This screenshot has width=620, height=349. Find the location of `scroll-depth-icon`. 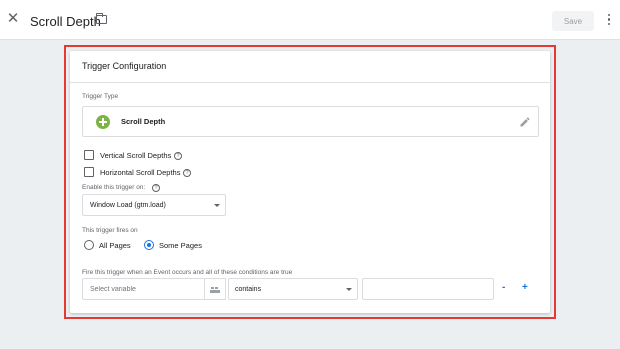

scroll-depth-icon is located at coordinates (103, 122).